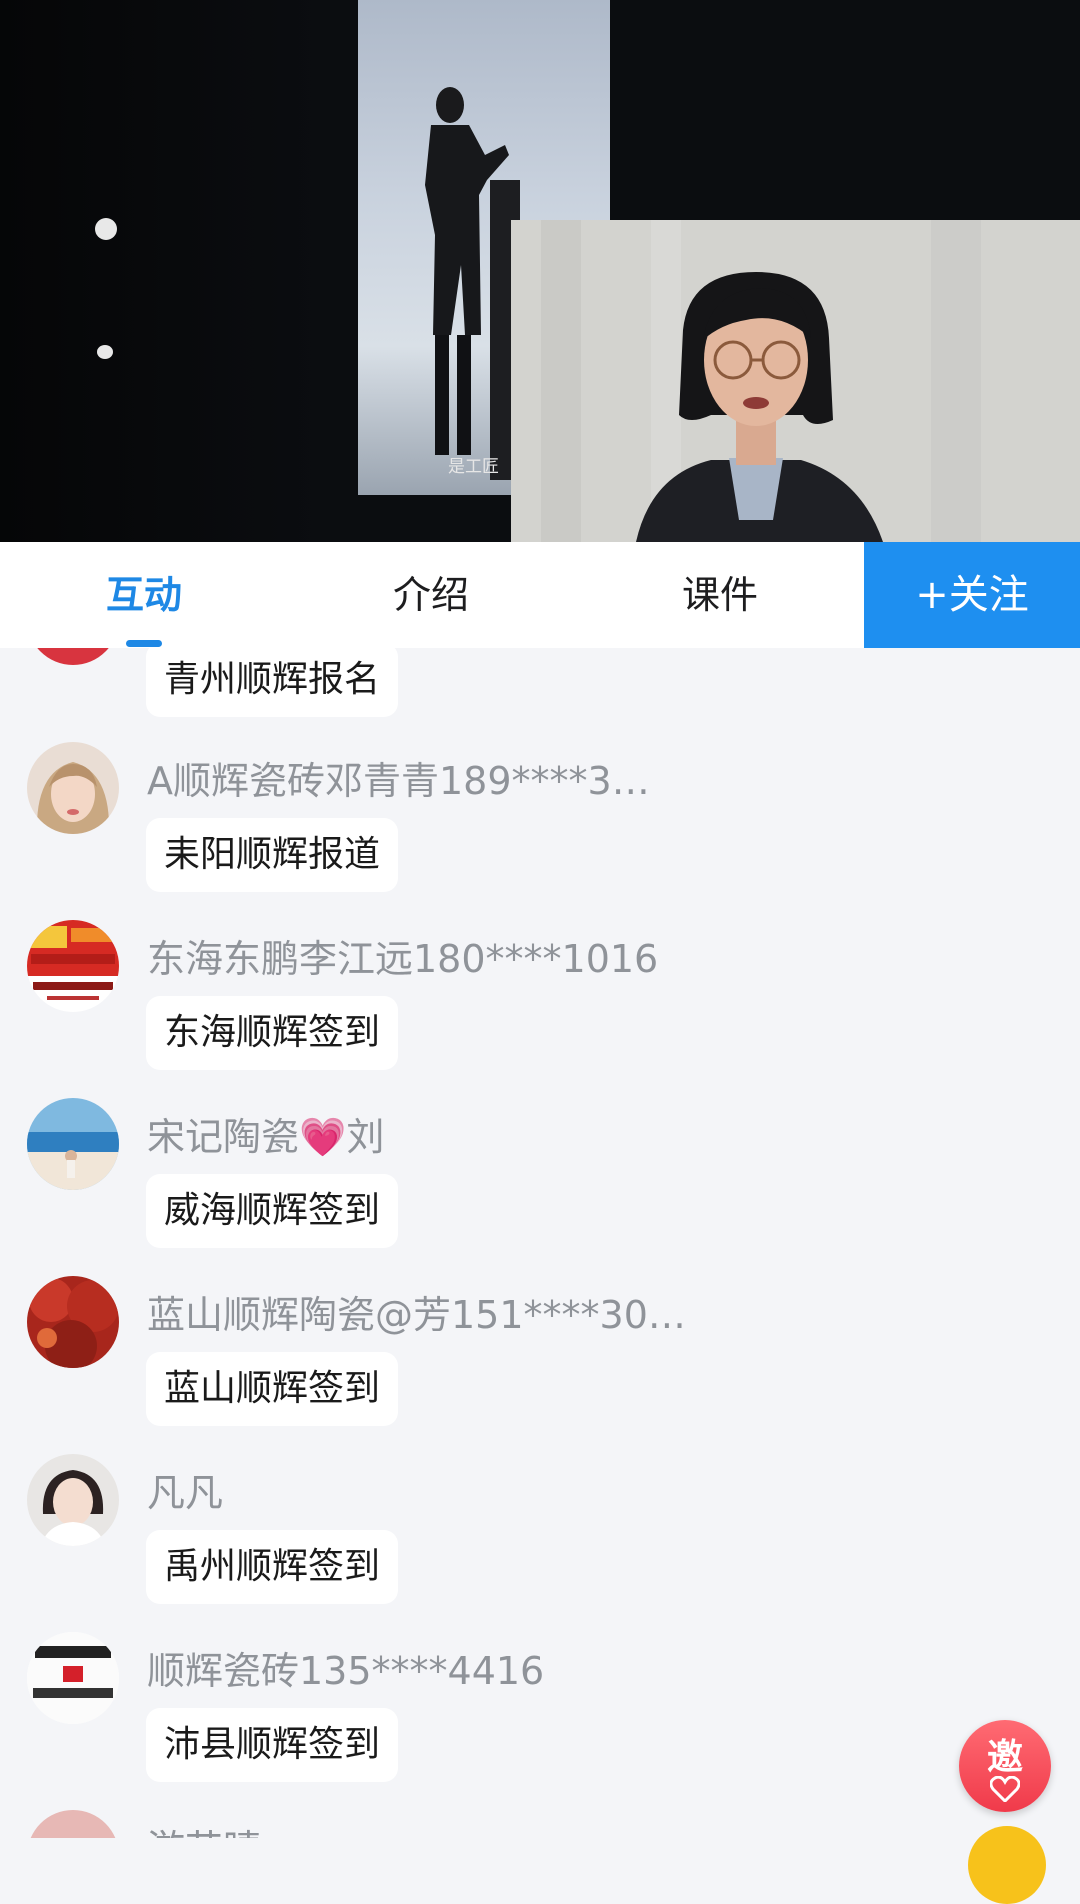  What do you see at coordinates (272, 1389) in the screenshot?
I see `message-bubble: 蓝山顺辉签到` at bounding box center [272, 1389].